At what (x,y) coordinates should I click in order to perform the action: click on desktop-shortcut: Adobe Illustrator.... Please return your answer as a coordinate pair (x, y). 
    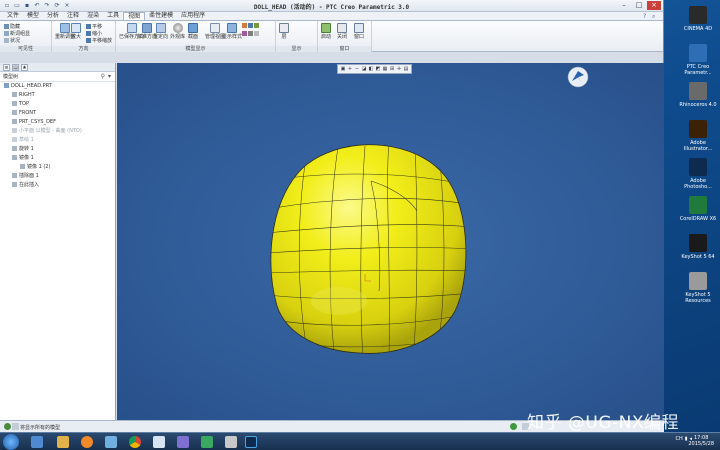
    Looking at the image, I should click on (698, 136).